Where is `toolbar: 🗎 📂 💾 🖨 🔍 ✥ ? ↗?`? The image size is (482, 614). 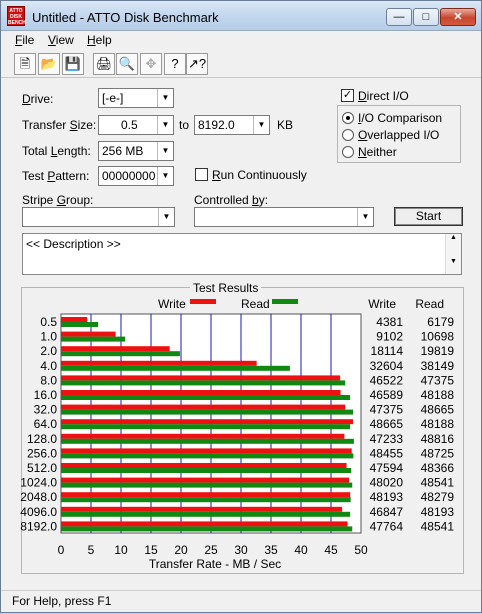
toolbar: 🗎 📂 💾 🖨 🔍 ✥ ? ↗? is located at coordinates (241, 64).